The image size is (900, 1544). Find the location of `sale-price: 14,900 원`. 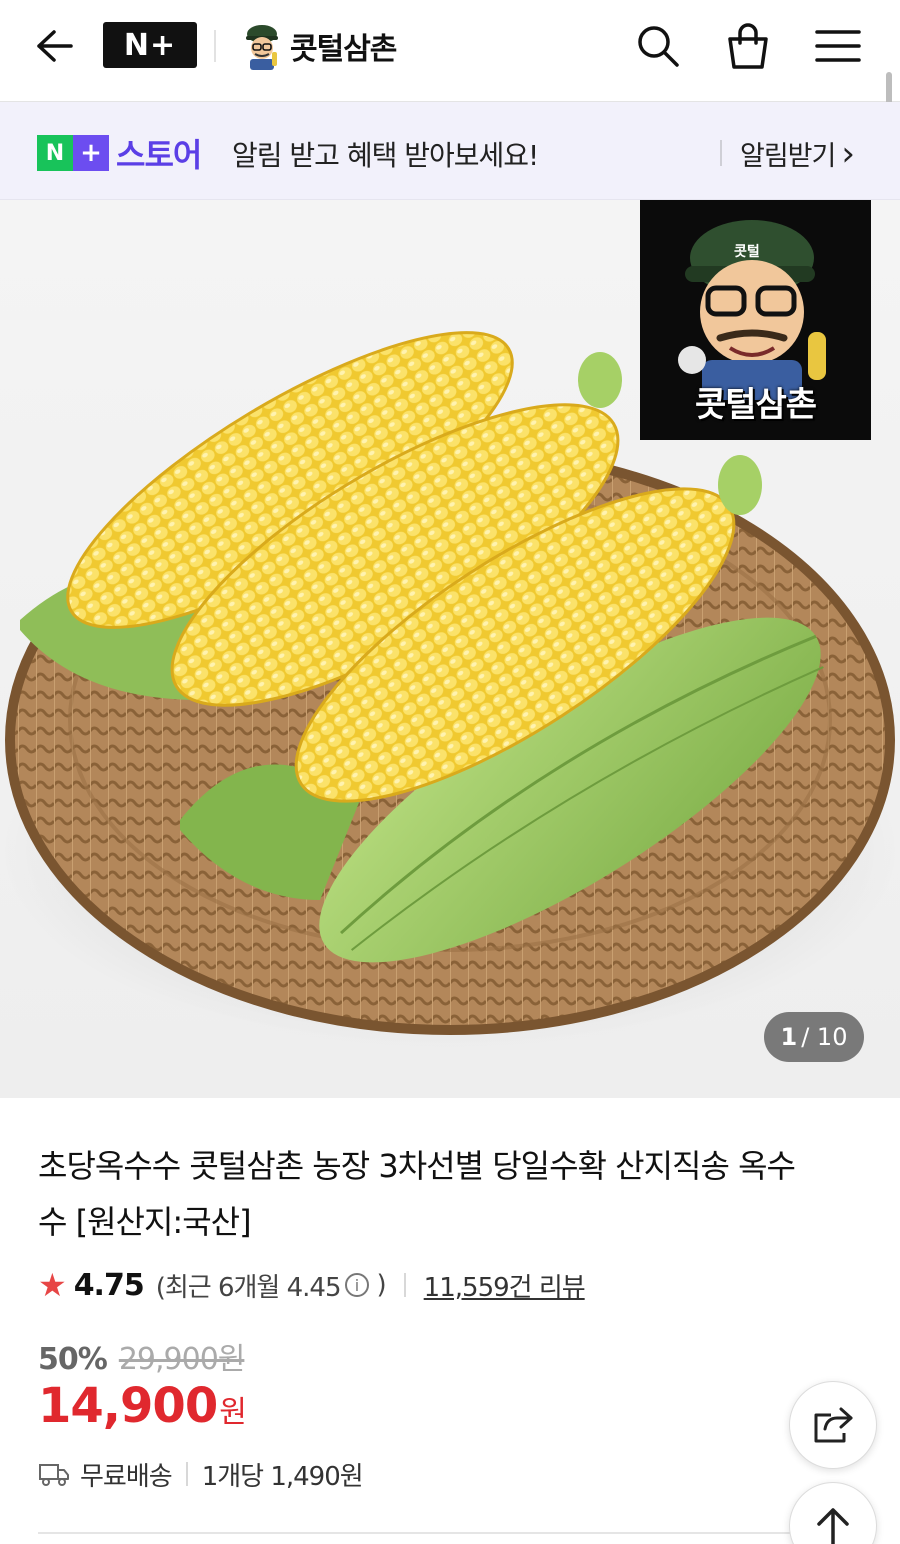

sale-price: 14,900 원 is located at coordinates (142, 1406).